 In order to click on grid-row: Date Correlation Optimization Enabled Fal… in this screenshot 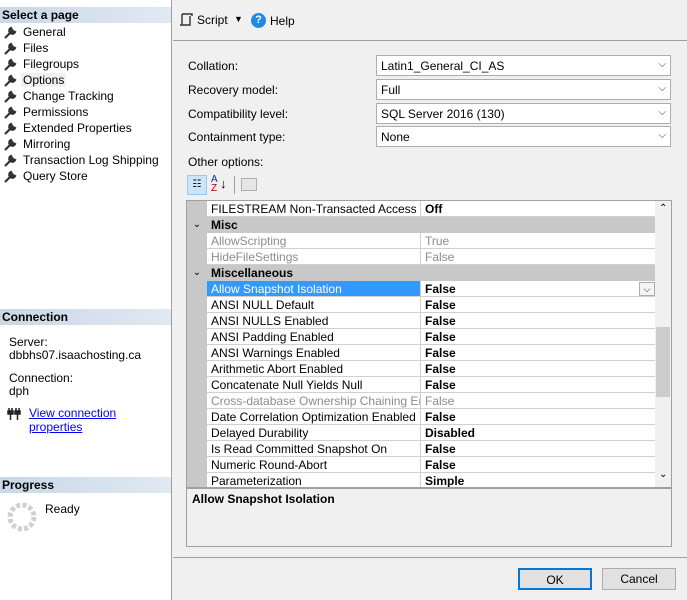, I will do `click(421, 417)`.